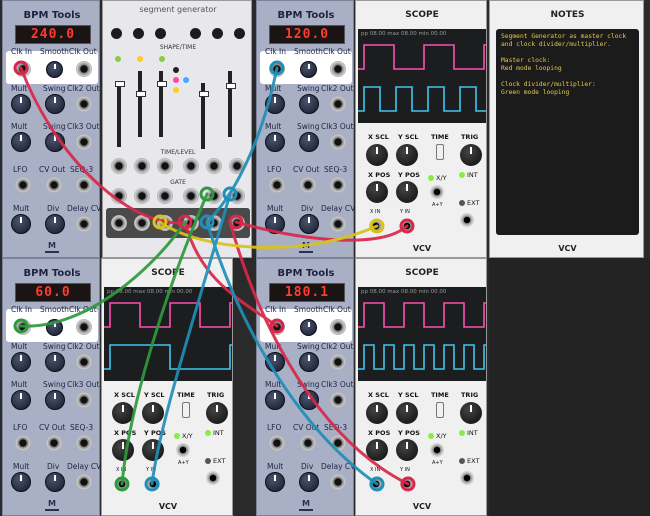  What do you see at coordinates (55, 224) in the screenshot?
I see `div-knob` at bounding box center [55, 224].